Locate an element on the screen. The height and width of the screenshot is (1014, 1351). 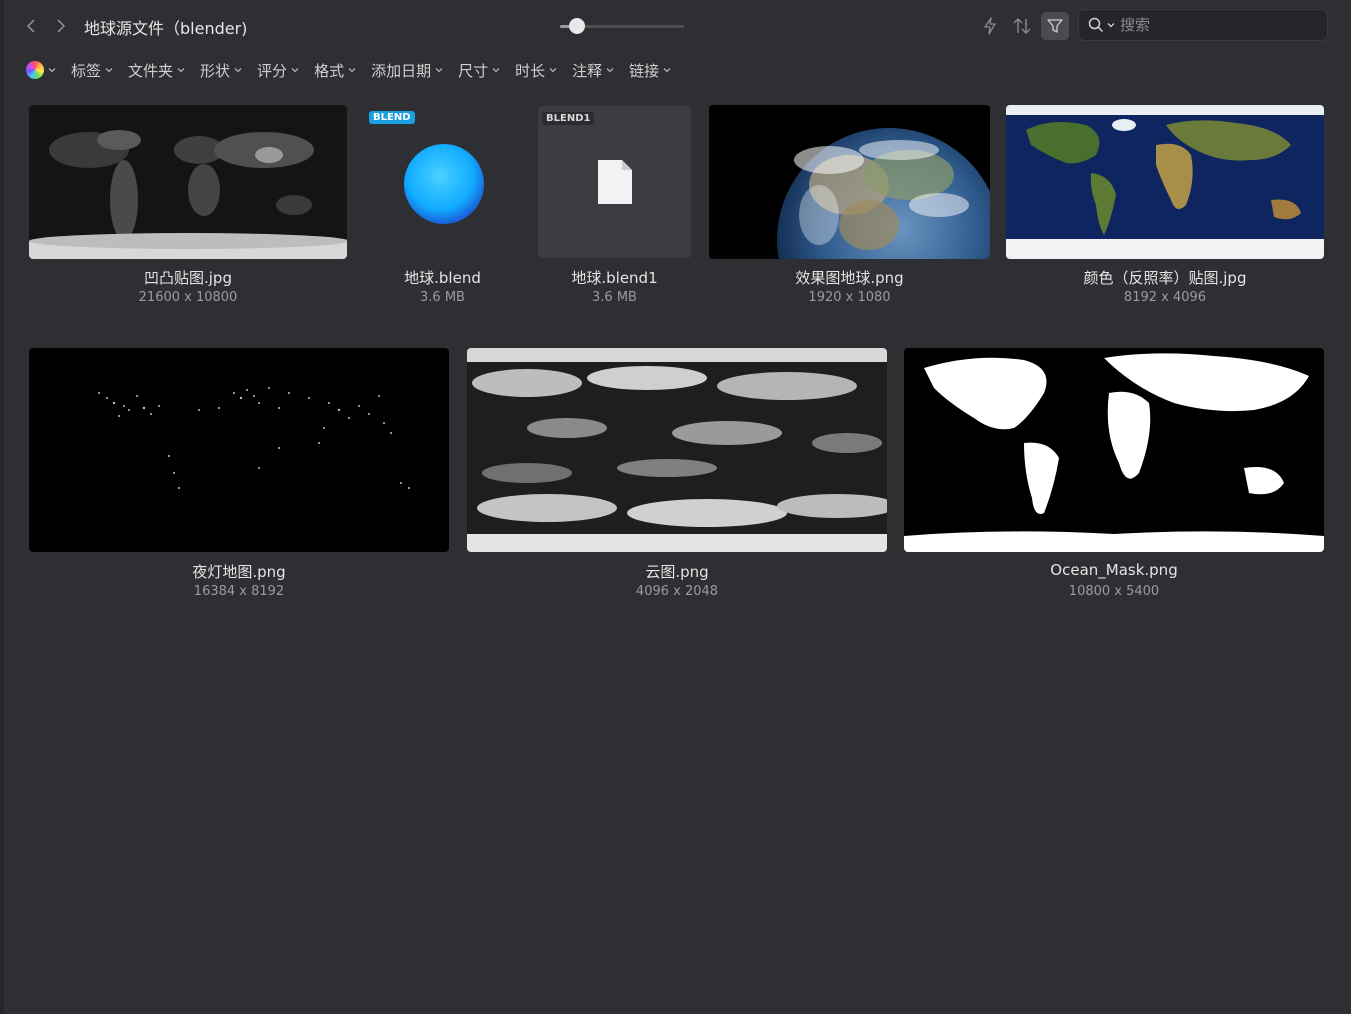
filter-shape: 形状 is located at coordinates (221, 70).